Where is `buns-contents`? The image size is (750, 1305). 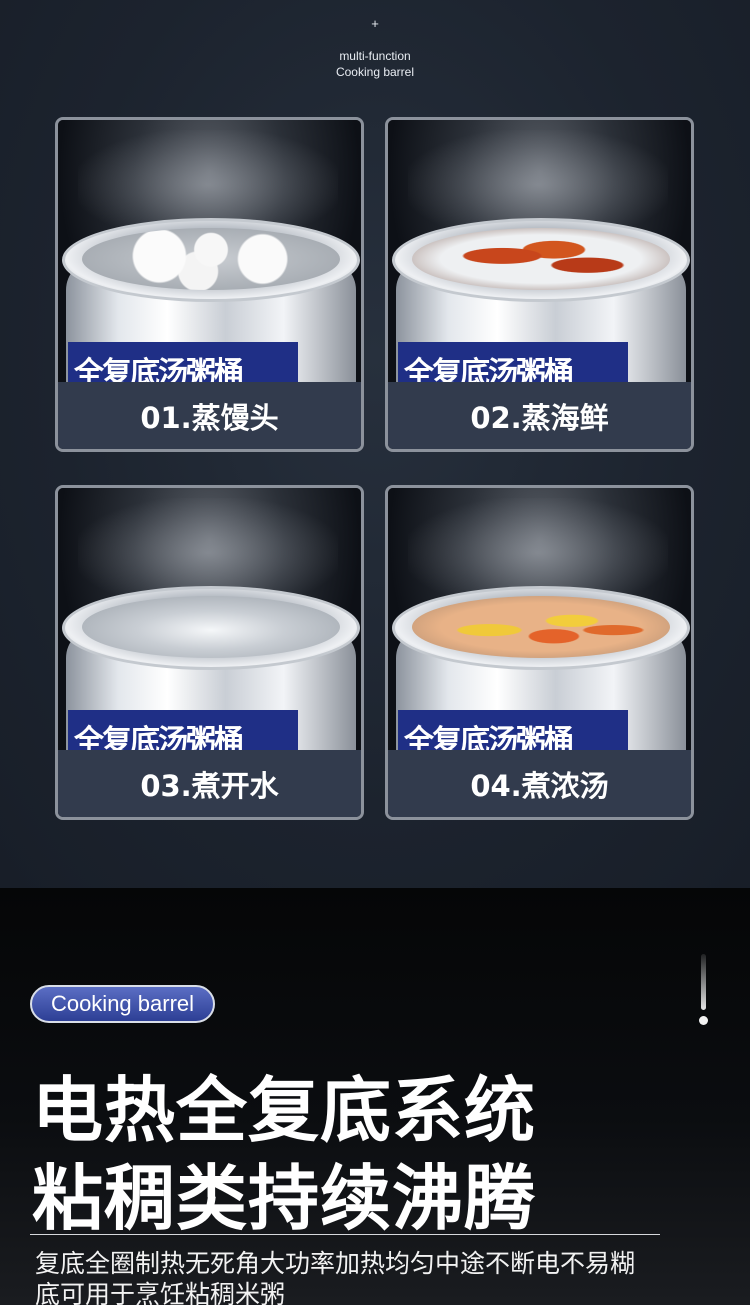 buns-contents is located at coordinates (211, 259).